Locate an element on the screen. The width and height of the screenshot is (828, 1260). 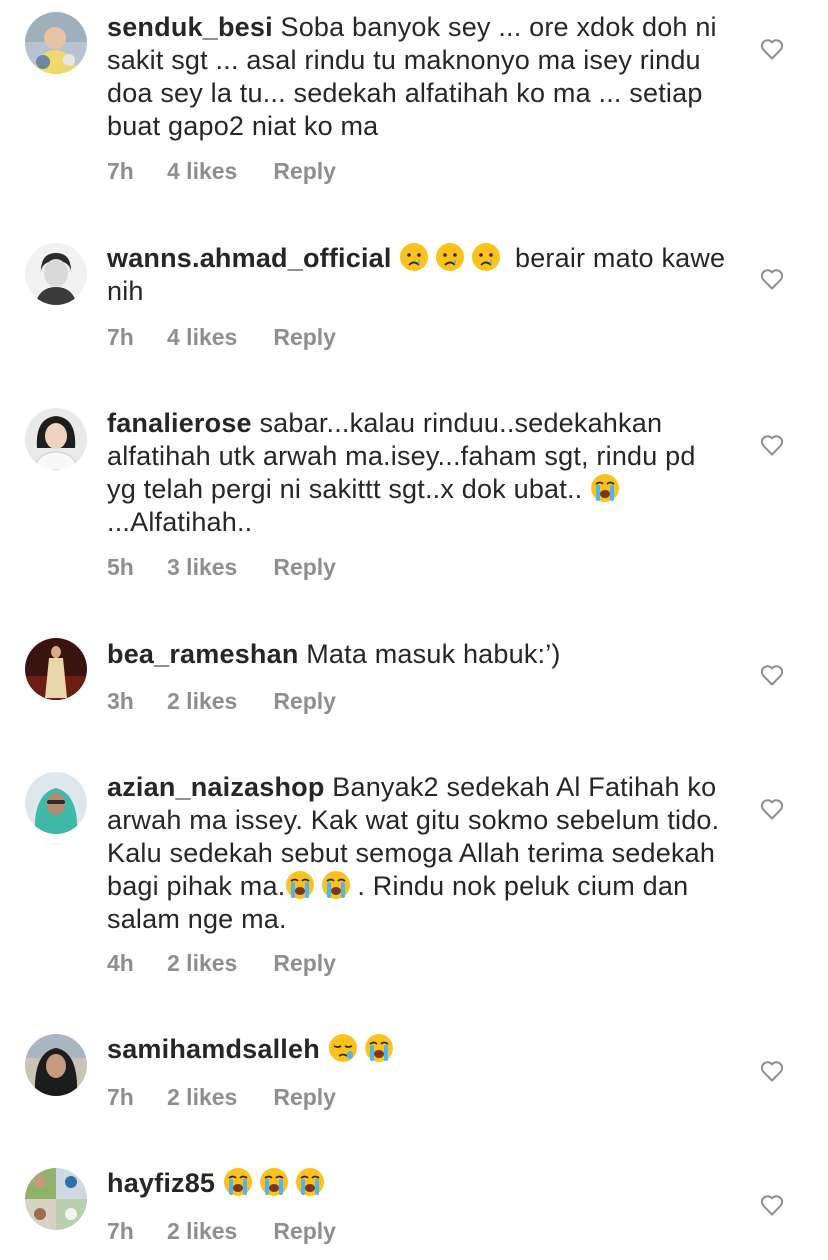
comment-username: azian_naizashop is located at coordinates (216, 787).